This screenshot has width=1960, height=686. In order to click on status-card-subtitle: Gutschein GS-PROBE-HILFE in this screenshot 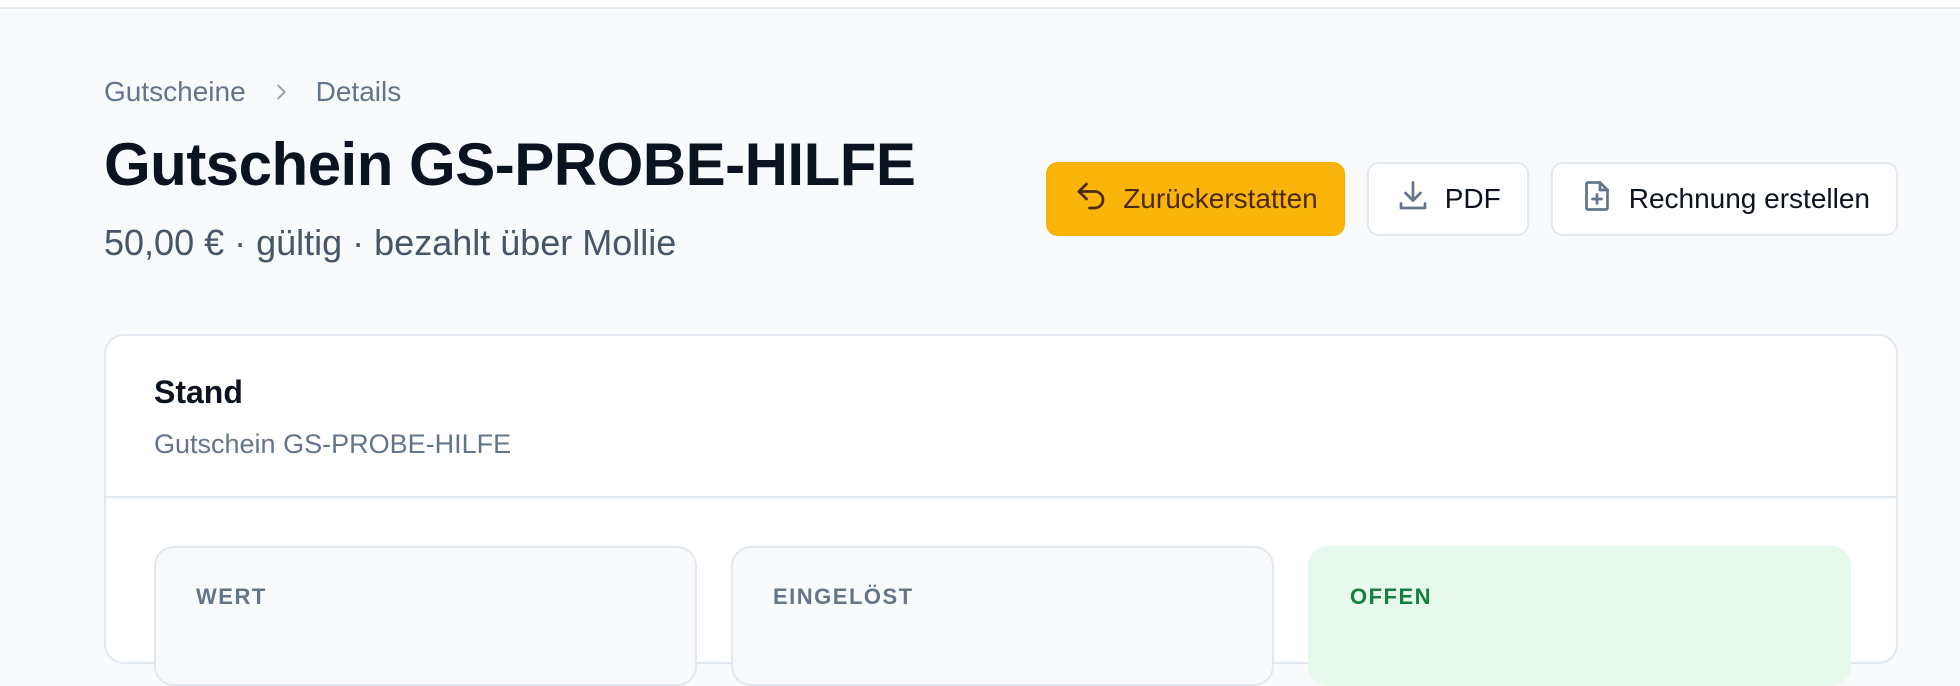, I will do `click(333, 444)`.